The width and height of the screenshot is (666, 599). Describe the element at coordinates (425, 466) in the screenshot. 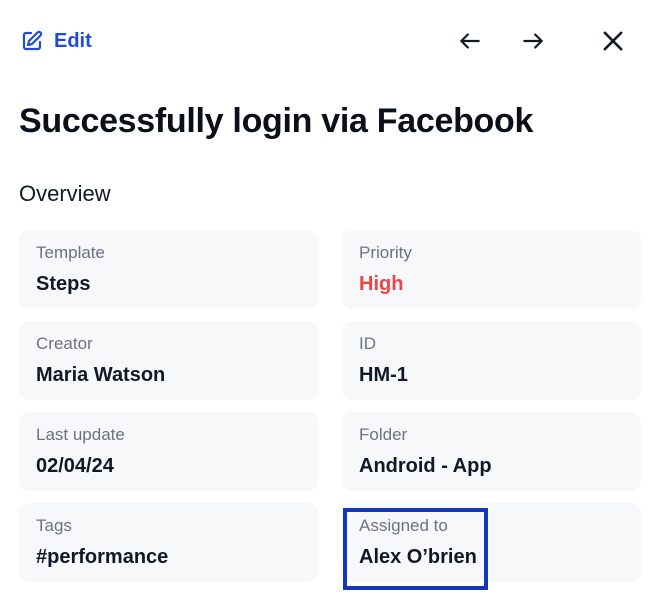

I see `folder-value: Android - App` at that location.